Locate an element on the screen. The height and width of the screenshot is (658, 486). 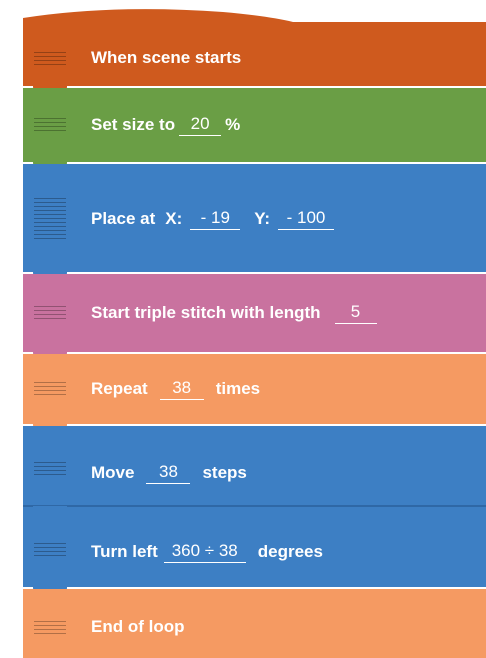
x-label: X: is located at coordinates (174, 218).